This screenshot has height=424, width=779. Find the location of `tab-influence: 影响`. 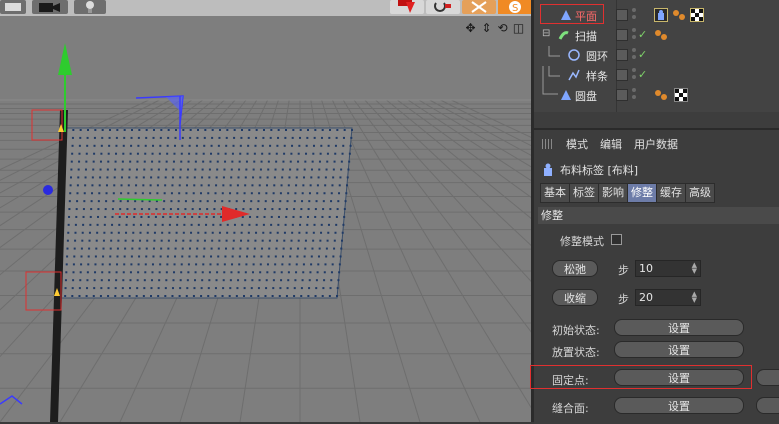

tab-influence: 影响 is located at coordinates (613, 193).